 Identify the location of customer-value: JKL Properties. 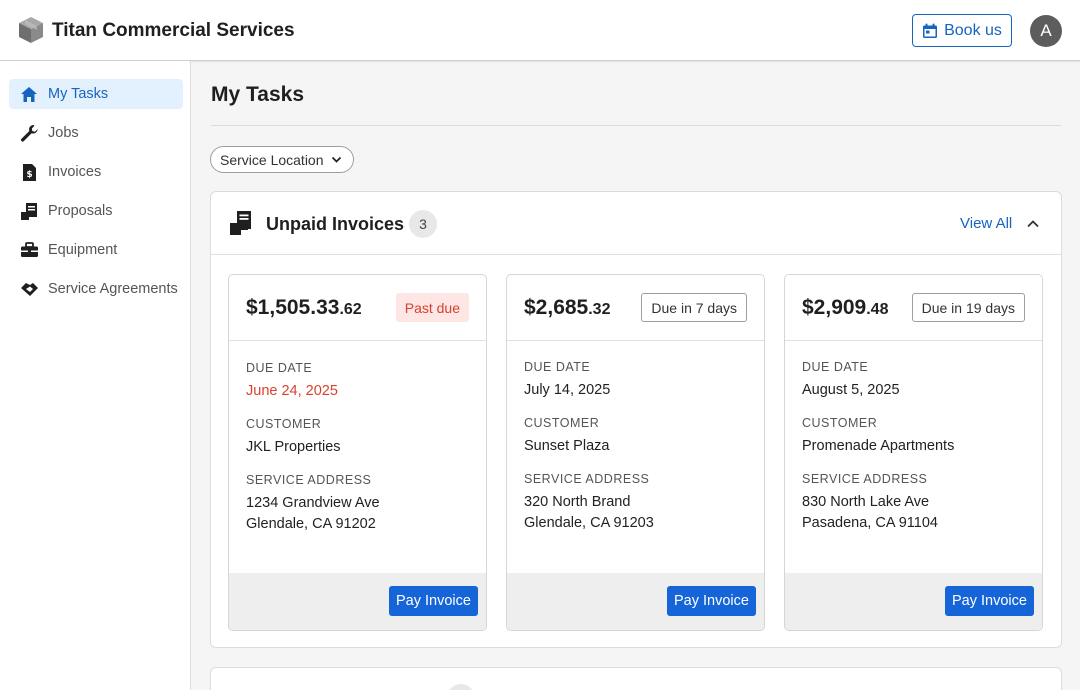
(293, 447).